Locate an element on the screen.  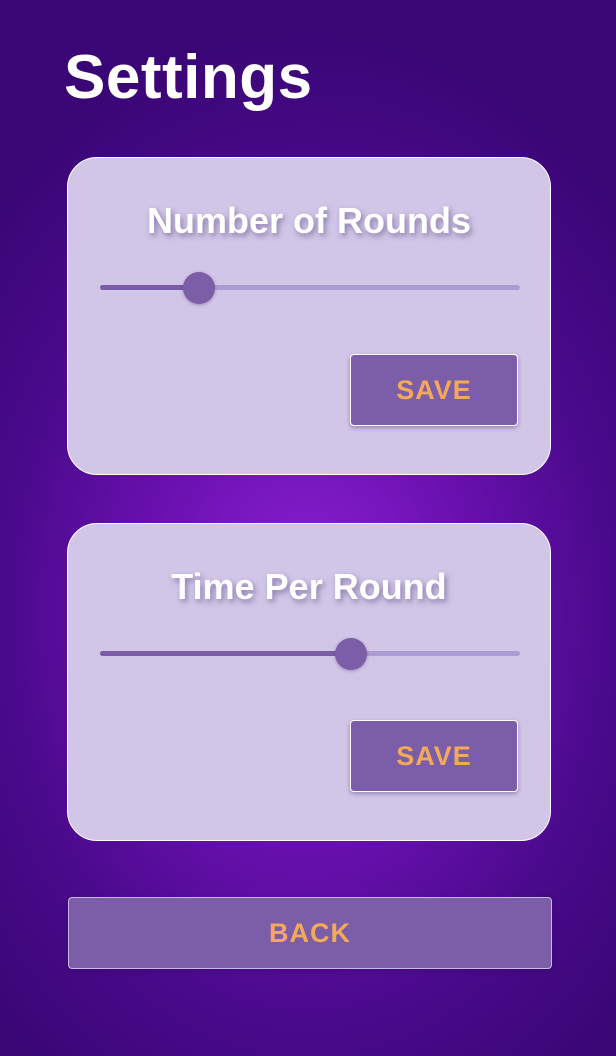
page-title: Settings is located at coordinates (188, 77).